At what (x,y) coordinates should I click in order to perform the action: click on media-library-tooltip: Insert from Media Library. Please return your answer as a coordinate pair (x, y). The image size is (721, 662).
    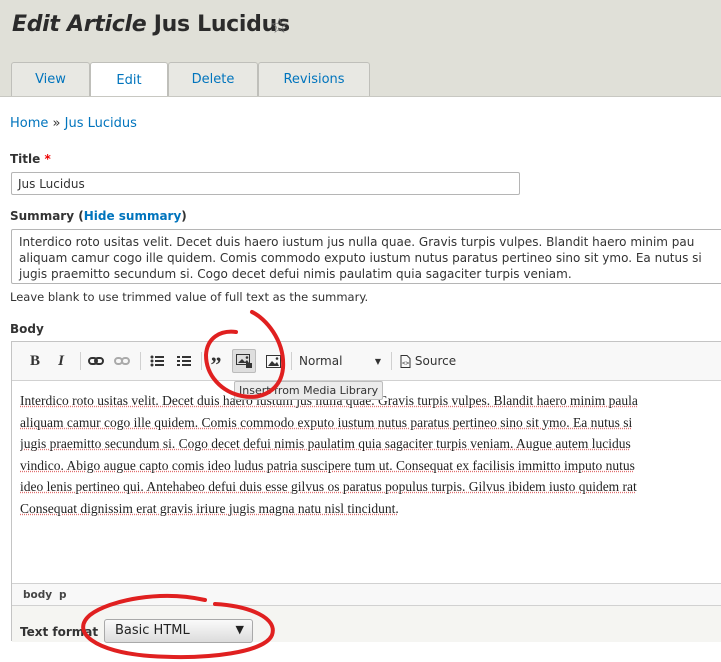
    Looking at the image, I should click on (308, 390).